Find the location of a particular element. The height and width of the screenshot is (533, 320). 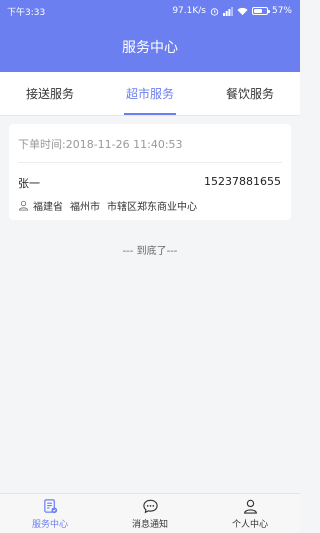

tab-label: 超市服务 is located at coordinates (149, 94).